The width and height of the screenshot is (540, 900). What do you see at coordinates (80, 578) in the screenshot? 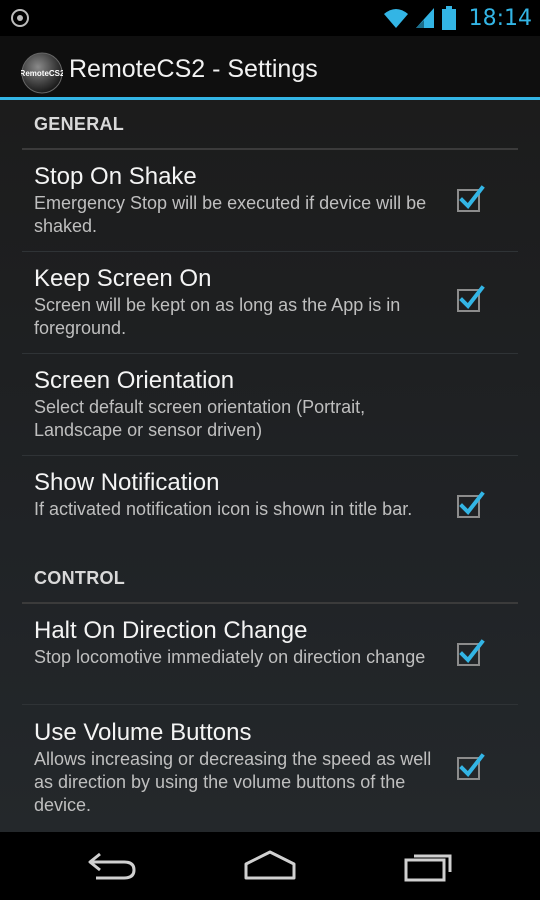
I see `category-label: CONTROL` at bounding box center [80, 578].